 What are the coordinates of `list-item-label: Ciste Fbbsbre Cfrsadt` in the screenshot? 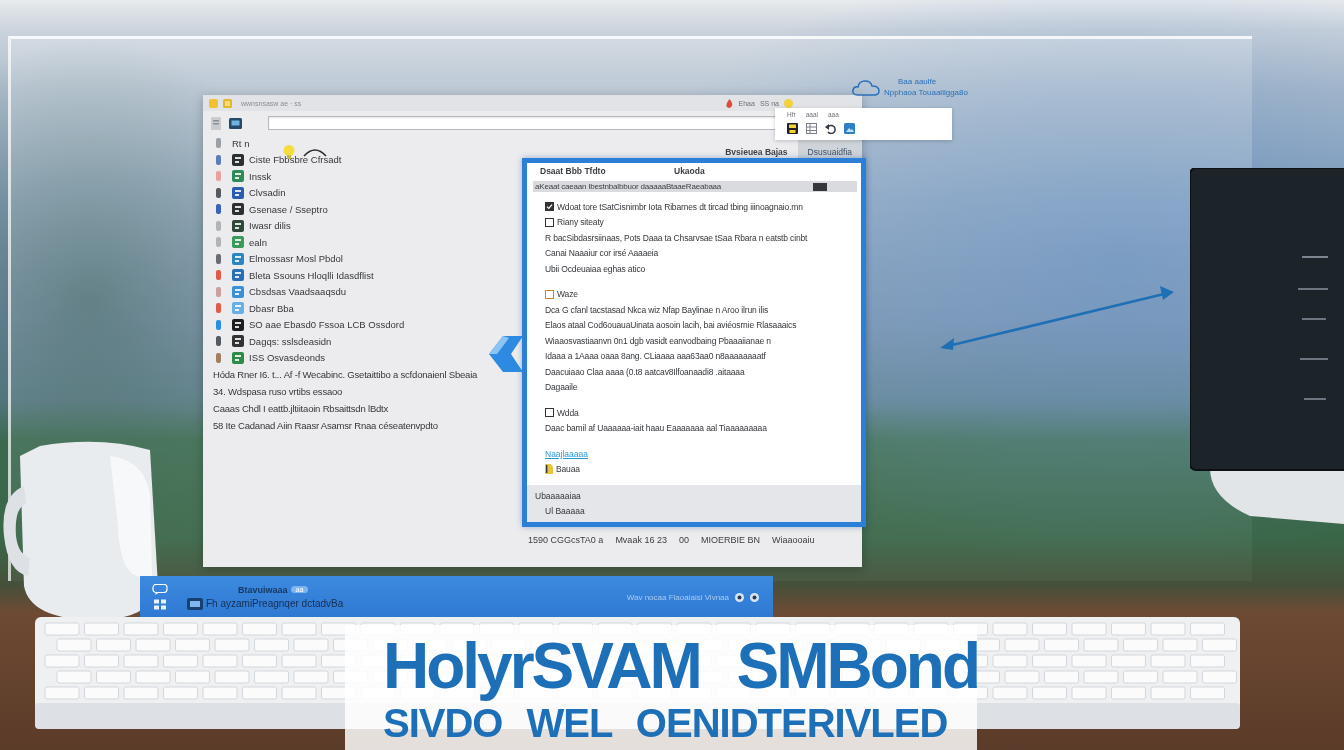 It's located at (295, 160).